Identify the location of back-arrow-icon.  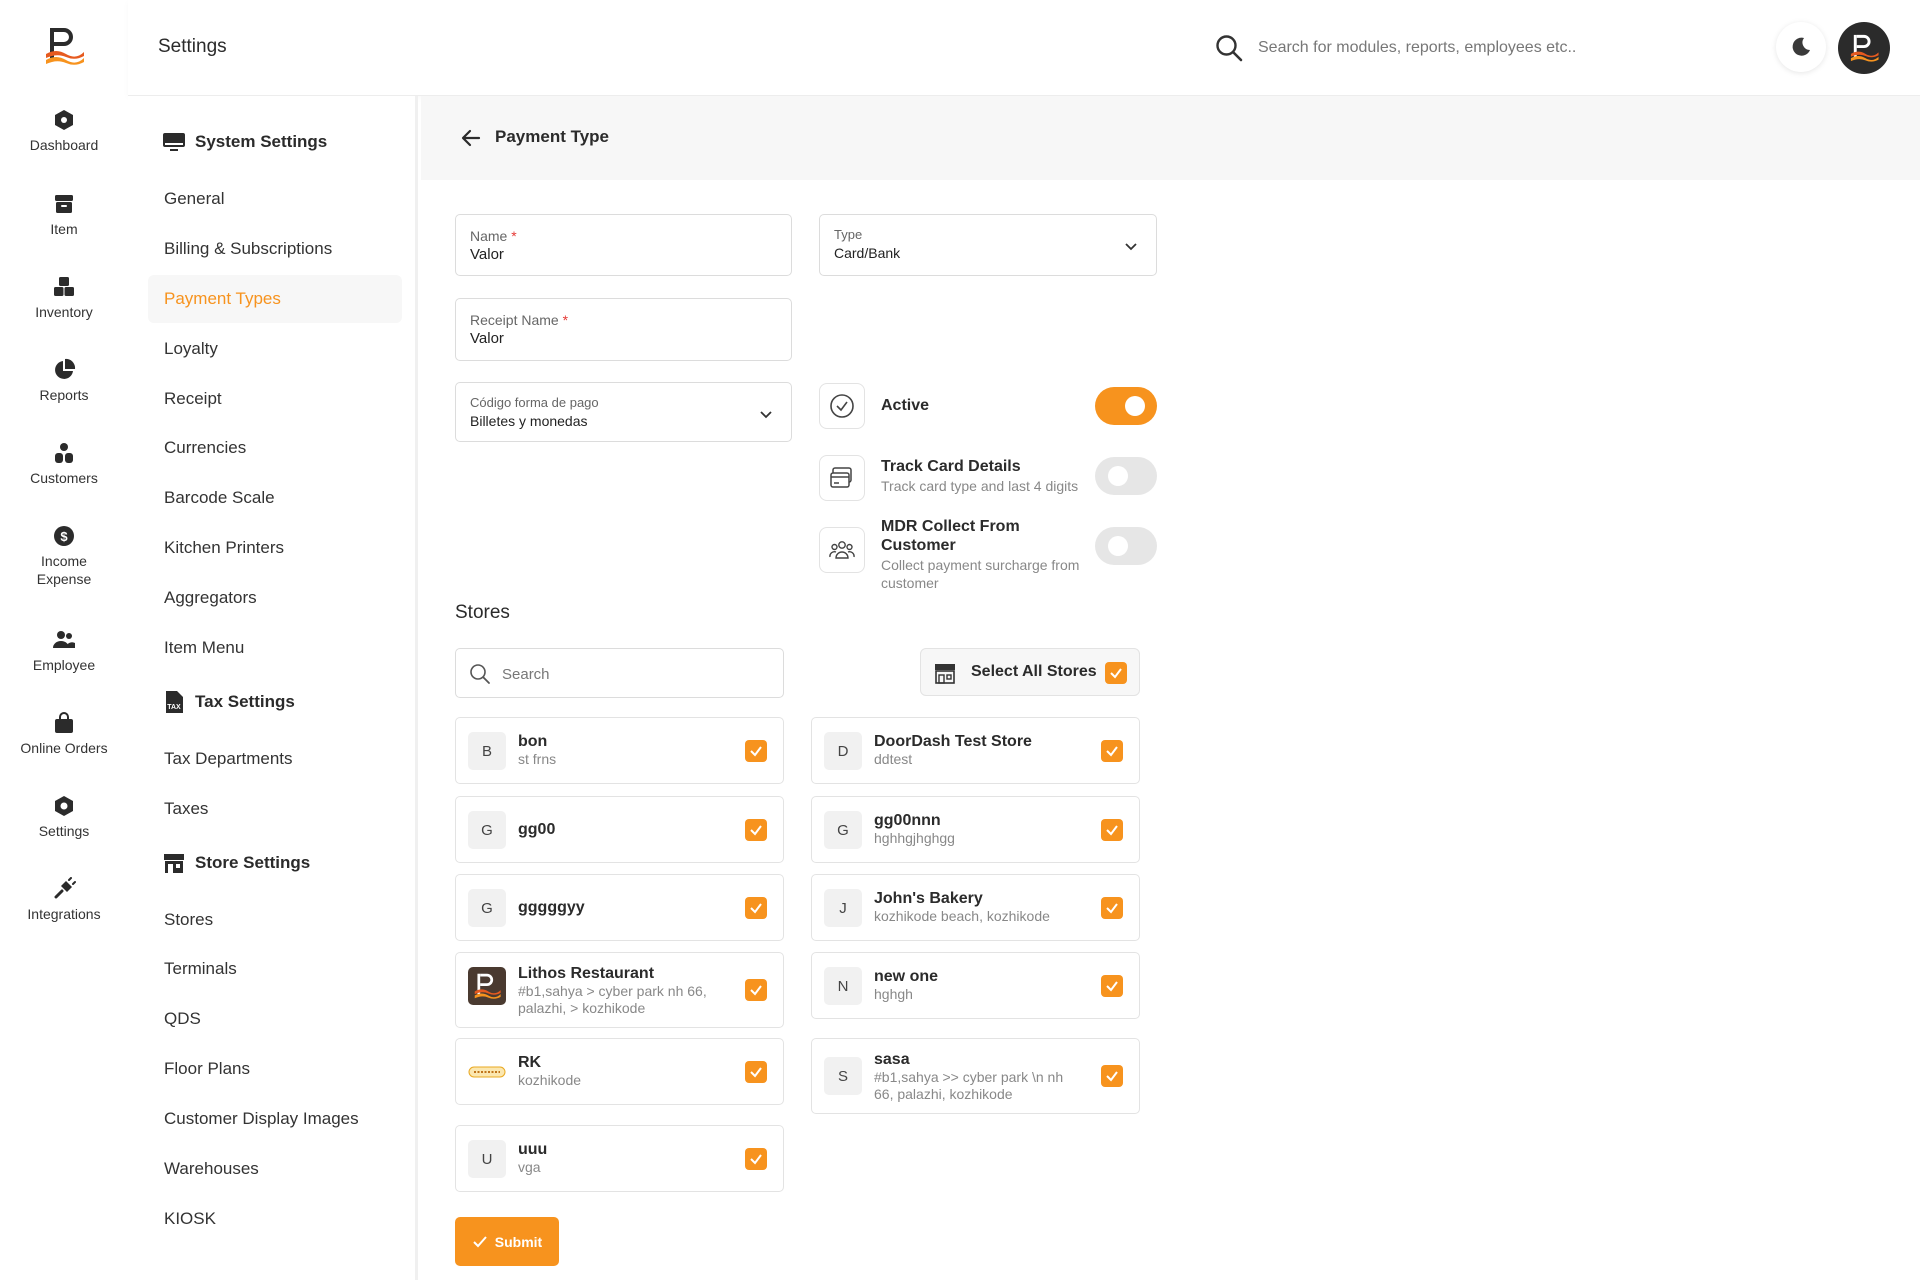
(471, 138).